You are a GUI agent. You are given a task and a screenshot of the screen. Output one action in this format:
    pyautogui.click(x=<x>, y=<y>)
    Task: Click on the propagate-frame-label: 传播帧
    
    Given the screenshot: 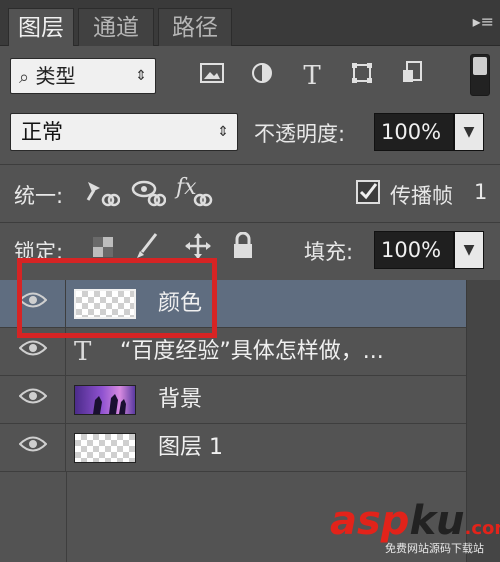 What is the action you would take?
    pyautogui.click(x=421, y=196)
    